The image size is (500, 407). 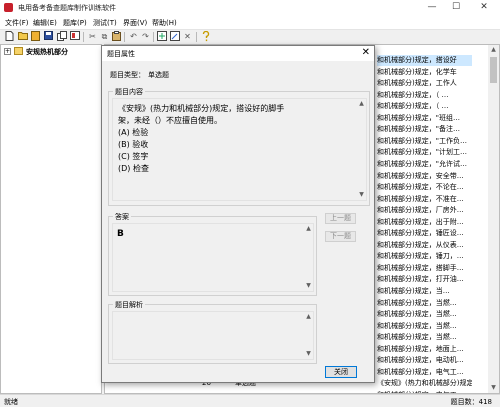 What do you see at coordinates (145, 36) in the screenshot?
I see `redo-icon: ↷` at bounding box center [145, 36].